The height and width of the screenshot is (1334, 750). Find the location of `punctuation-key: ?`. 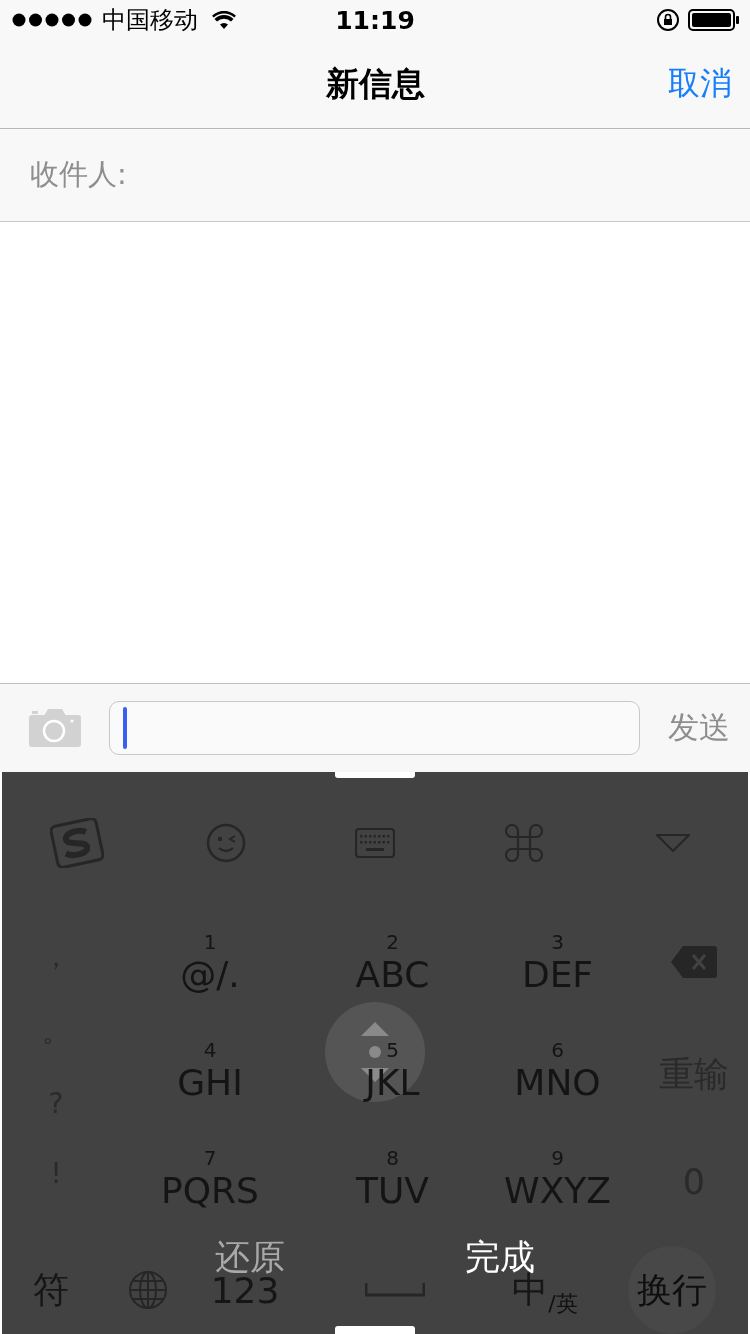

punctuation-key: ? is located at coordinates (56, 1104).